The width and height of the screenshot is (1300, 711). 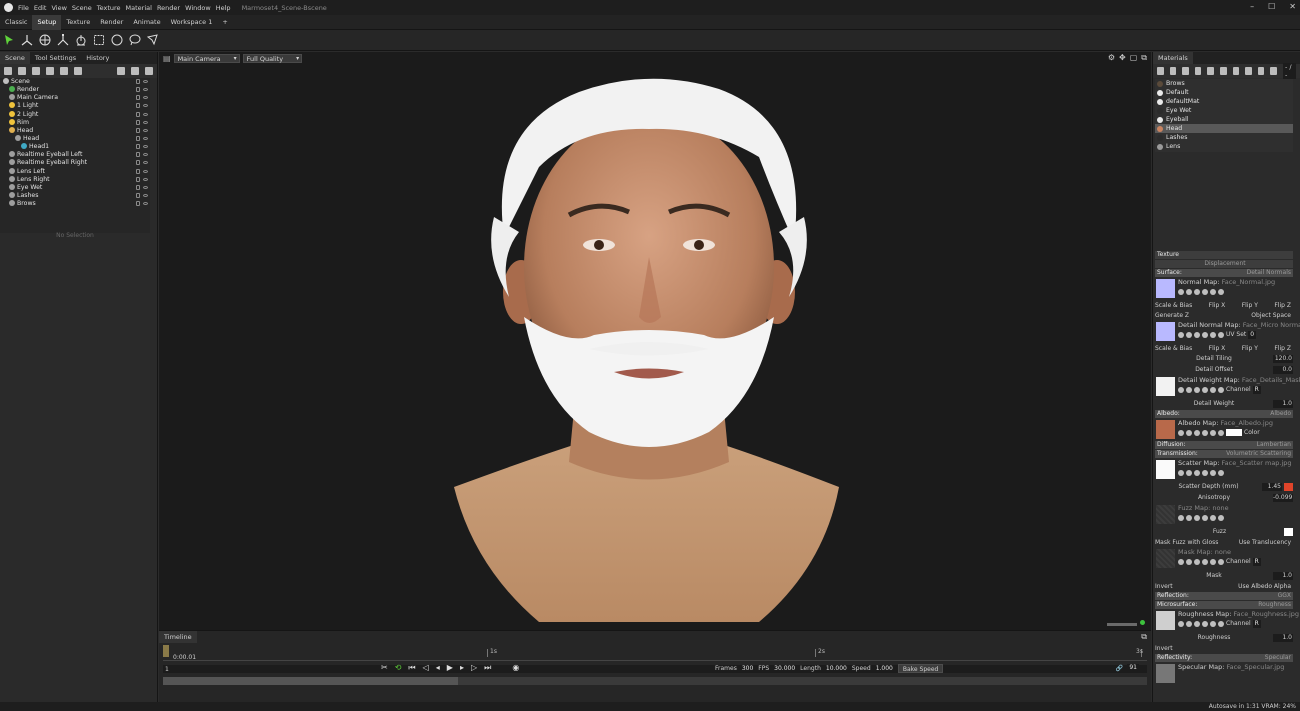 What do you see at coordinates (450, 668) in the screenshot?
I see `play-icon: ▶` at bounding box center [450, 668].